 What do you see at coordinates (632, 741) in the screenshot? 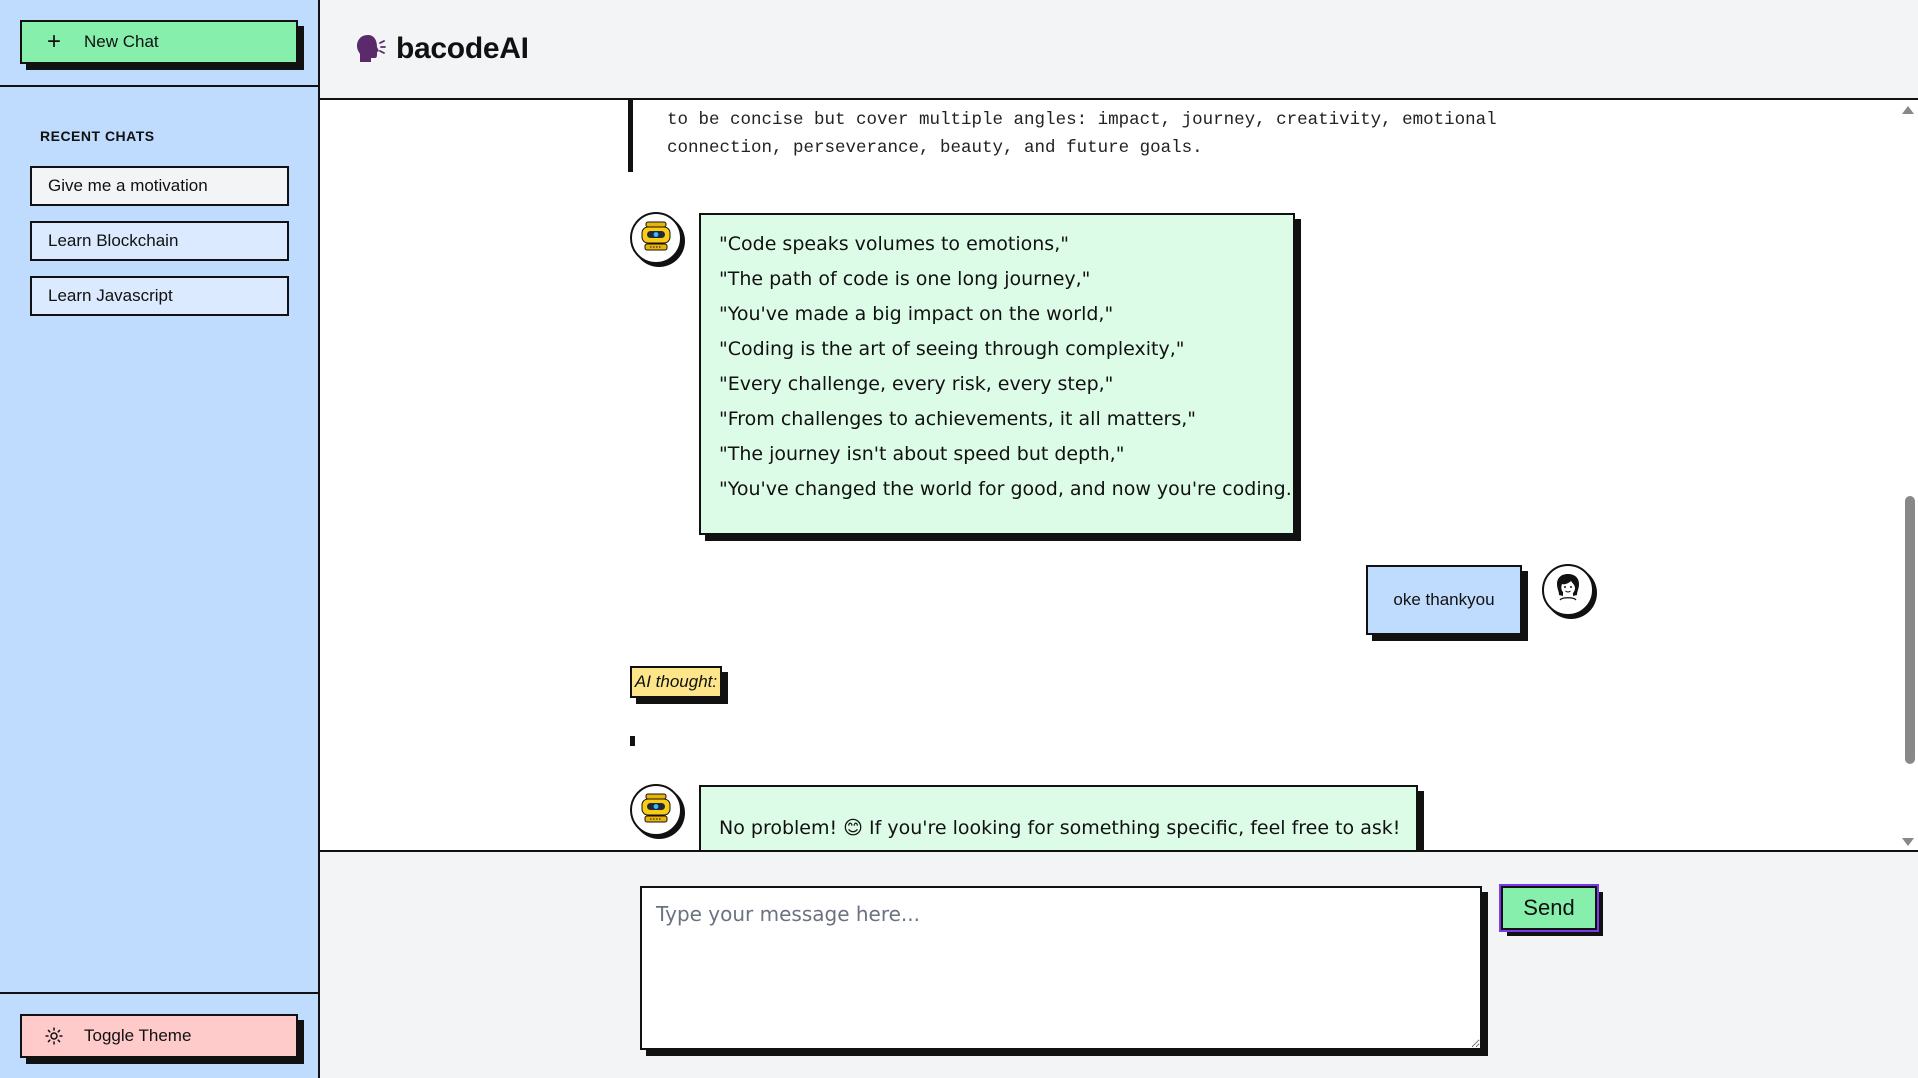
I see `thought-cursor` at bounding box center [632, 741].